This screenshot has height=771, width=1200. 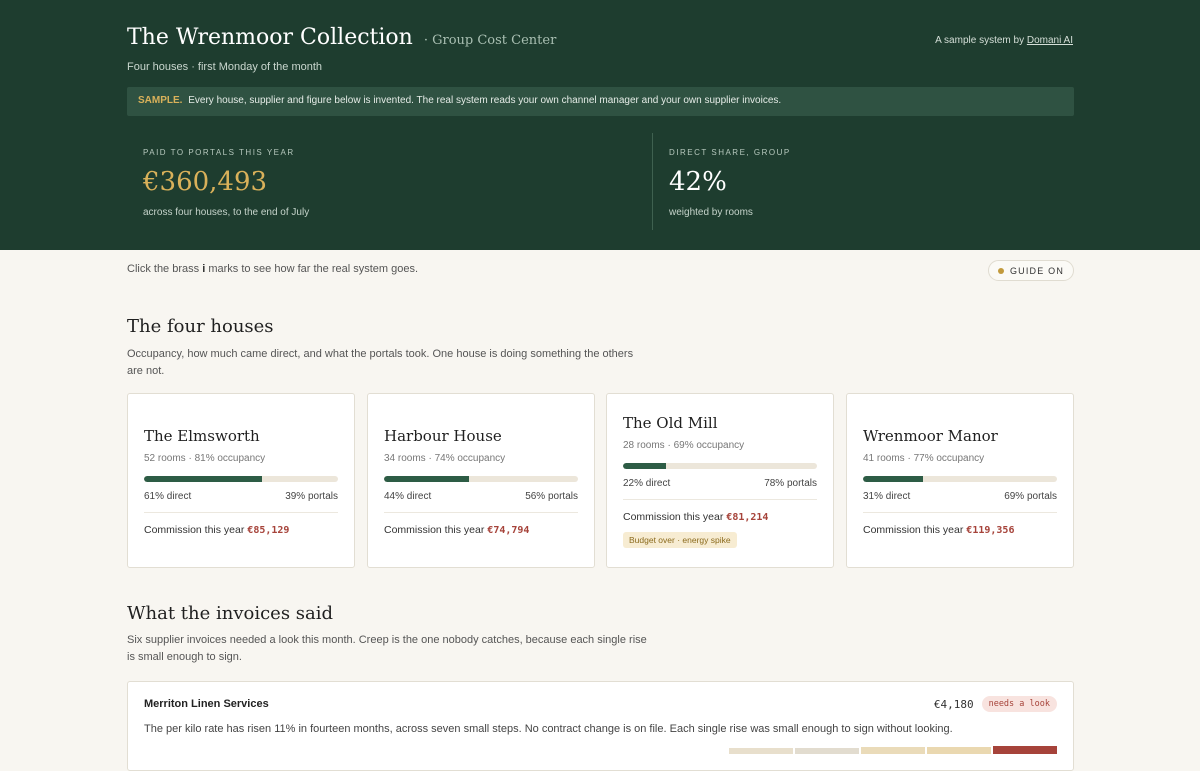 What do you see at coordinates (311, 496) in the screenshot?
I see `portal-share: 39% portals` at bounding box center [311, 496].